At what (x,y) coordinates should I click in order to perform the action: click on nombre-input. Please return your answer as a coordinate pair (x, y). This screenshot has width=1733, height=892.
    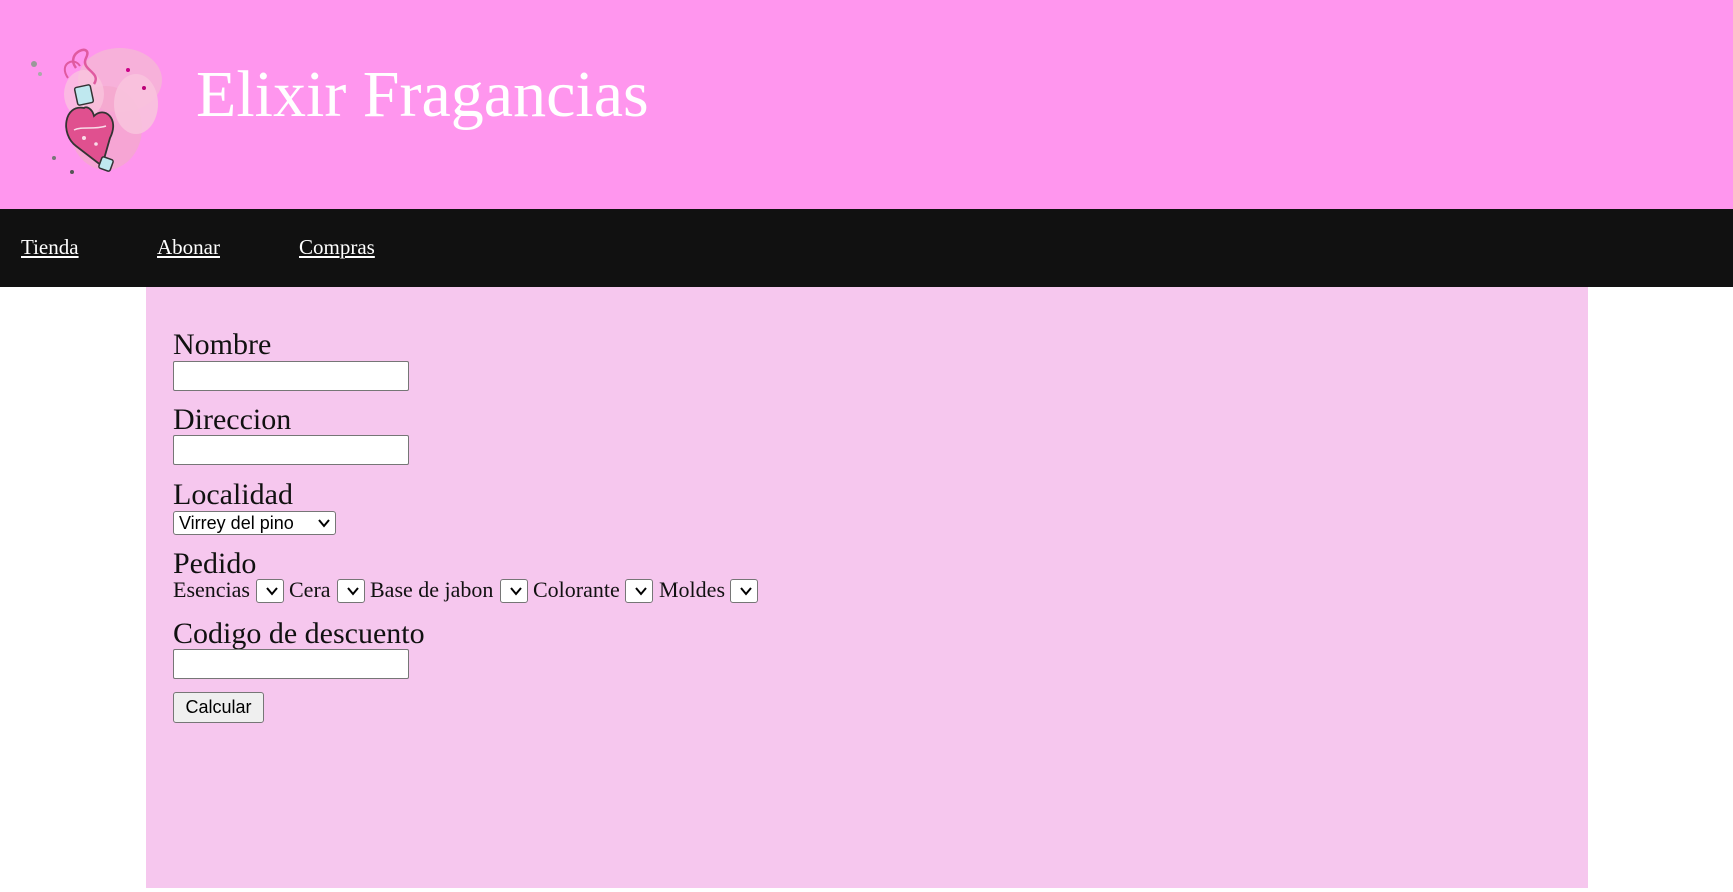
    Looking at the image, I should click on (291, 376).